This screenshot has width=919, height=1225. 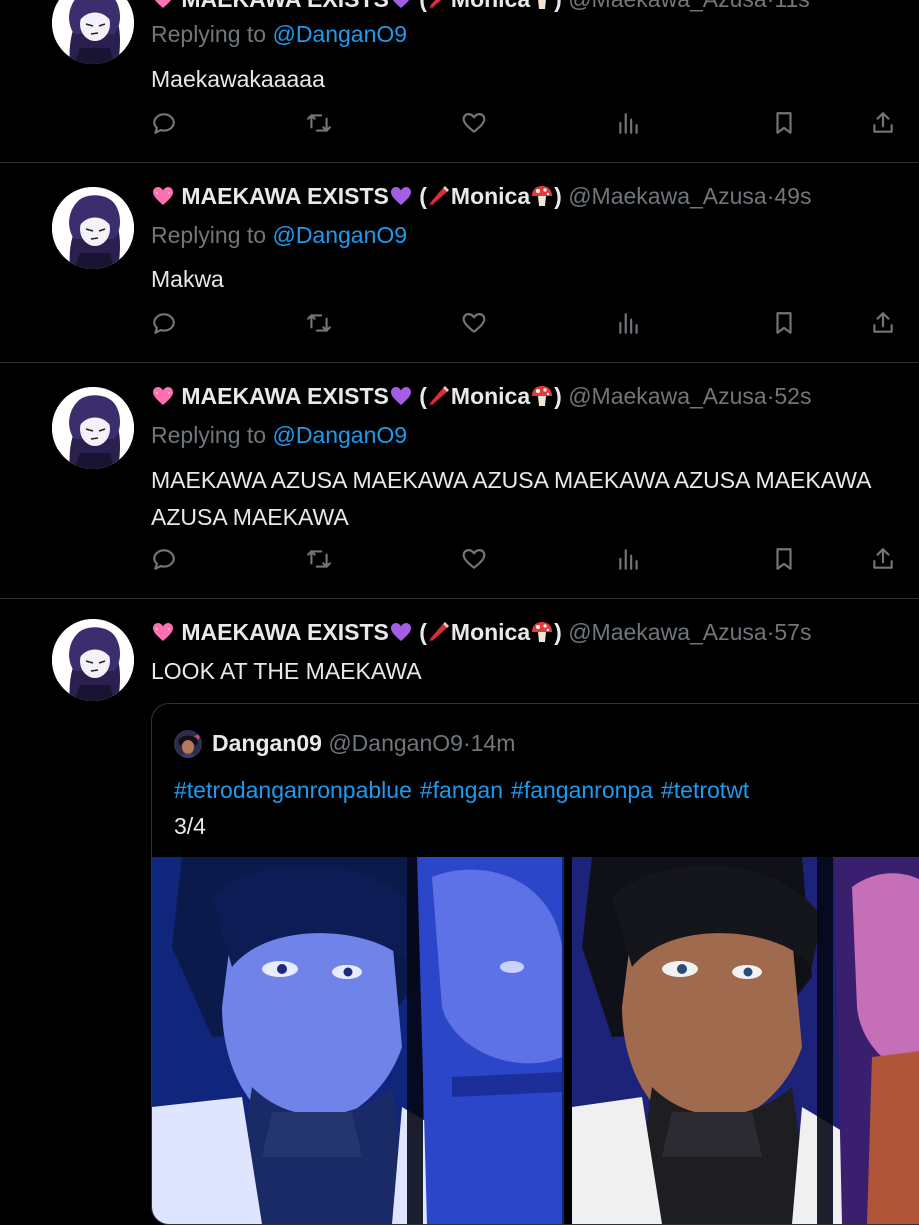 I want to click on timestamp: 49s, so click(x=792, y=196).